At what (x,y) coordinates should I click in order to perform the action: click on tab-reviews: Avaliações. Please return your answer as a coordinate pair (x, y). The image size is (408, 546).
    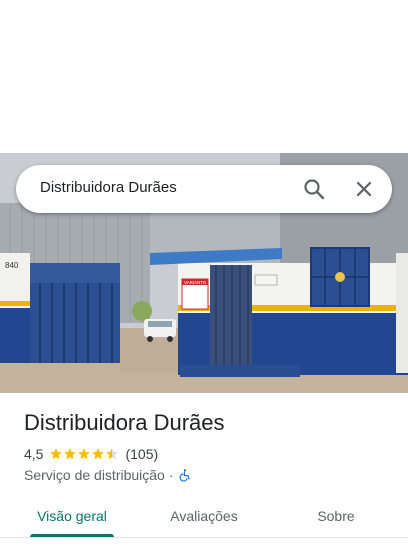
    Looking at the image, I should click on (204, 516).